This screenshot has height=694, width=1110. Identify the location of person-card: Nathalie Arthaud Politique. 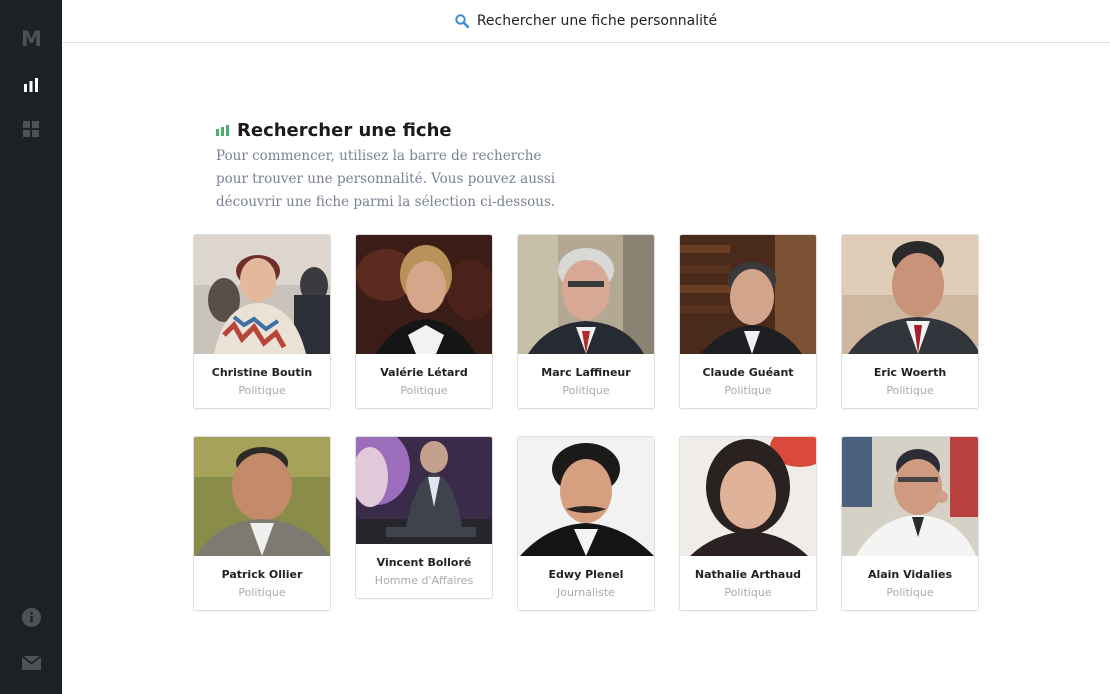
(748, 523).